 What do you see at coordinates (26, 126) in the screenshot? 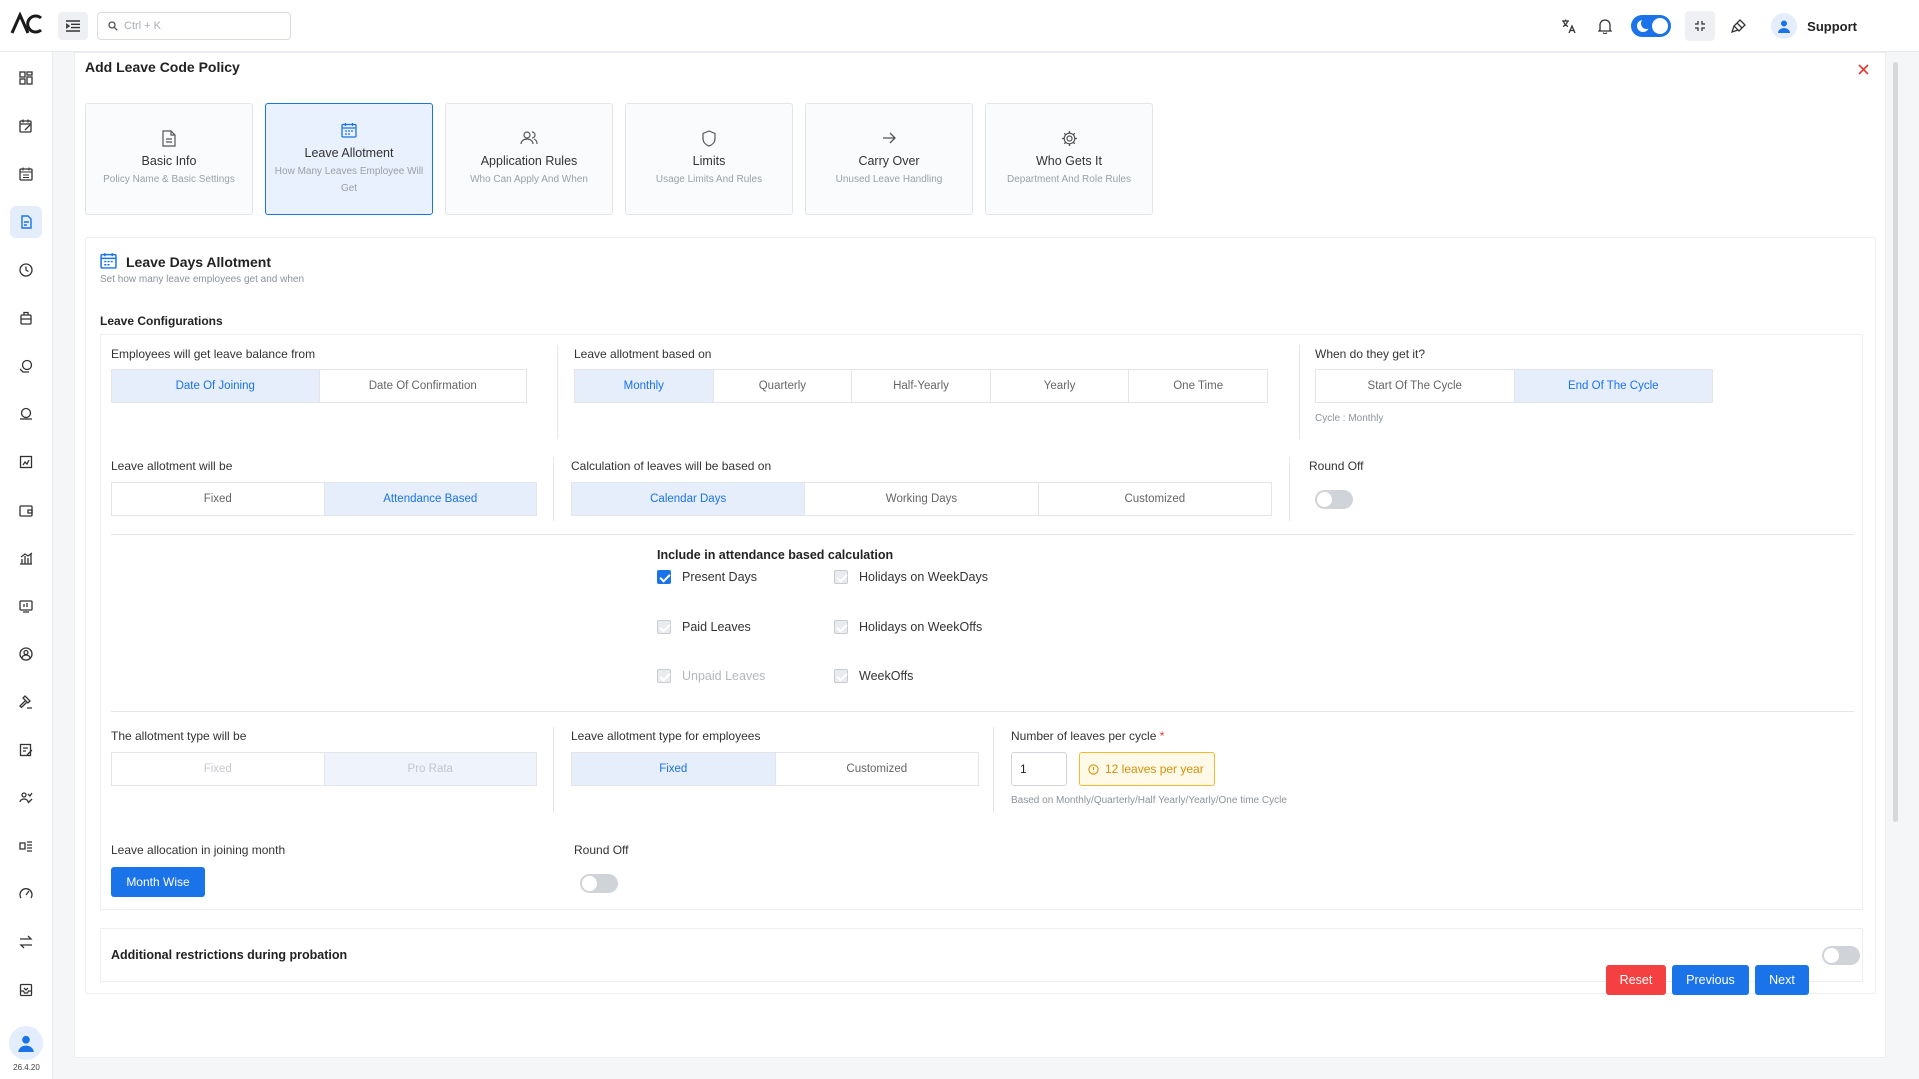
I see `calendar-edit-icon` at bounding box center [26, 126].